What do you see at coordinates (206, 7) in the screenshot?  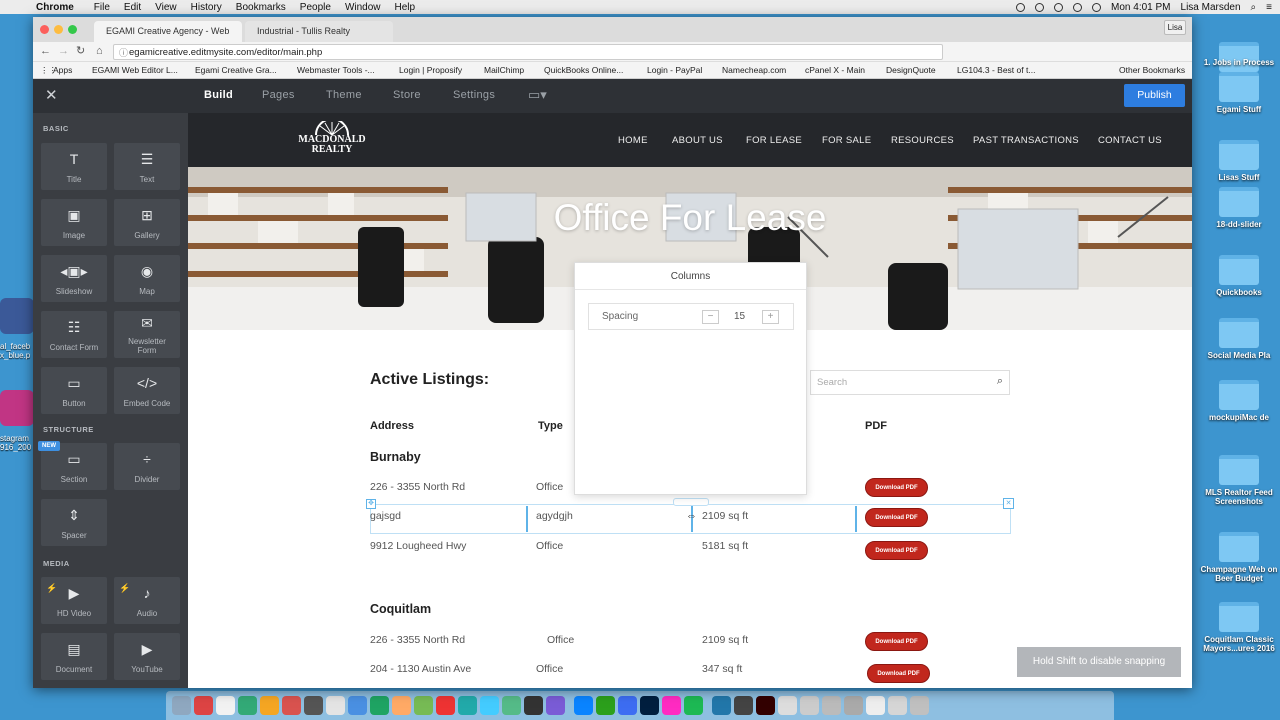 I see `menu-history: History` at bounding box center [206, 7].